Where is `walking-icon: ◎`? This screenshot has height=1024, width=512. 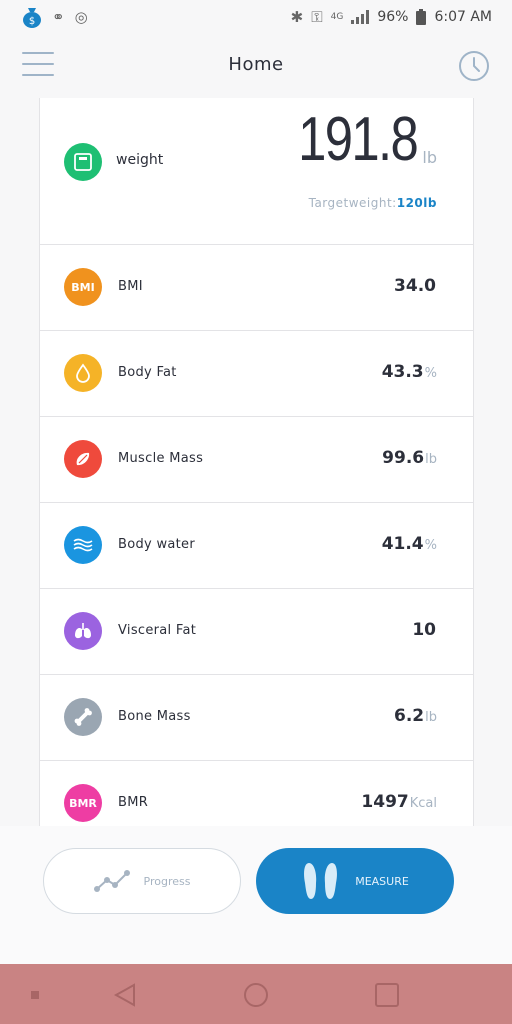 walking-icon: ◎ is located at coordinates (81, 17).